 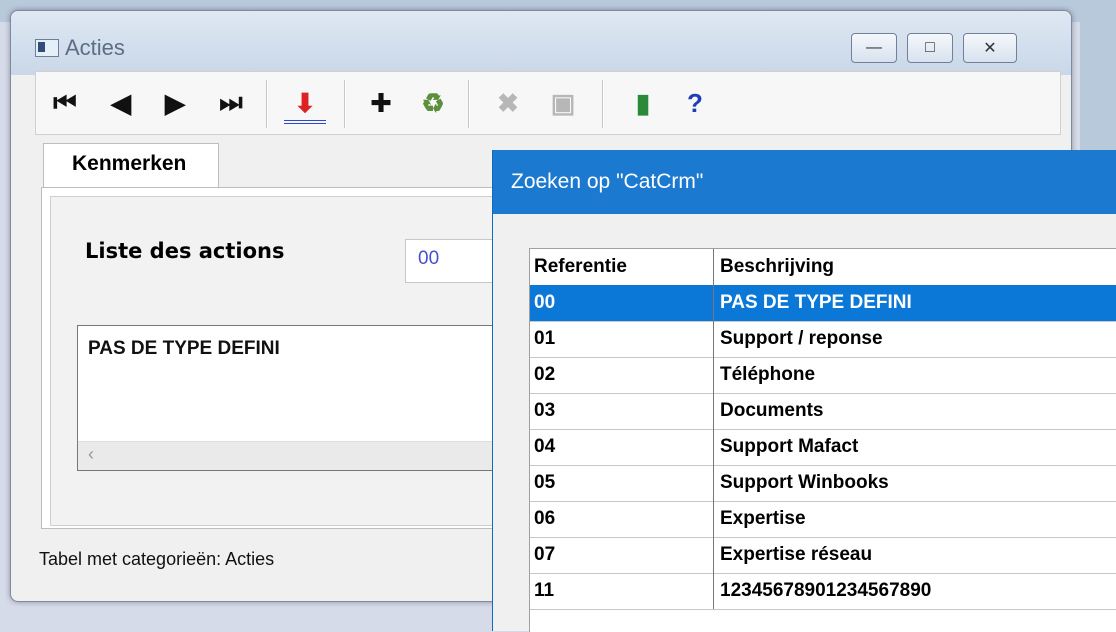 I want to click on row-desc: Support / reponse, so click(x=801, y=338).